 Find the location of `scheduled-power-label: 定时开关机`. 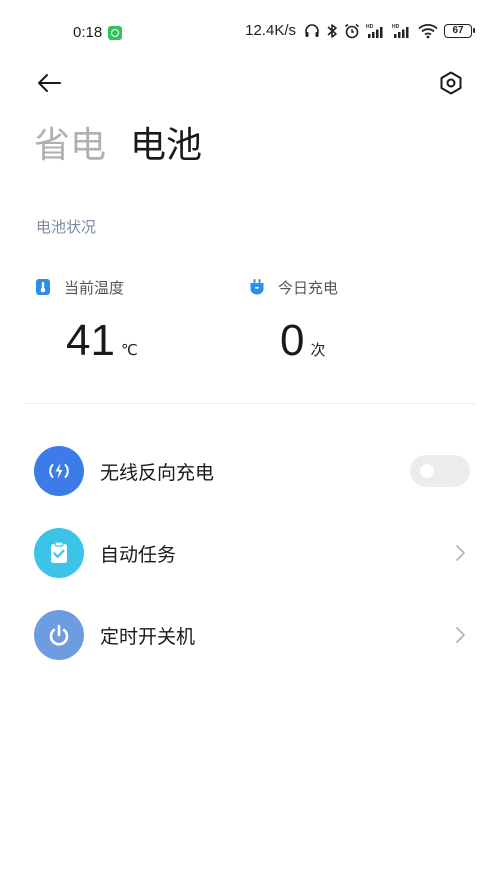

scheduled-power-label: 定时开关机 is located at coordinates (148, 636).